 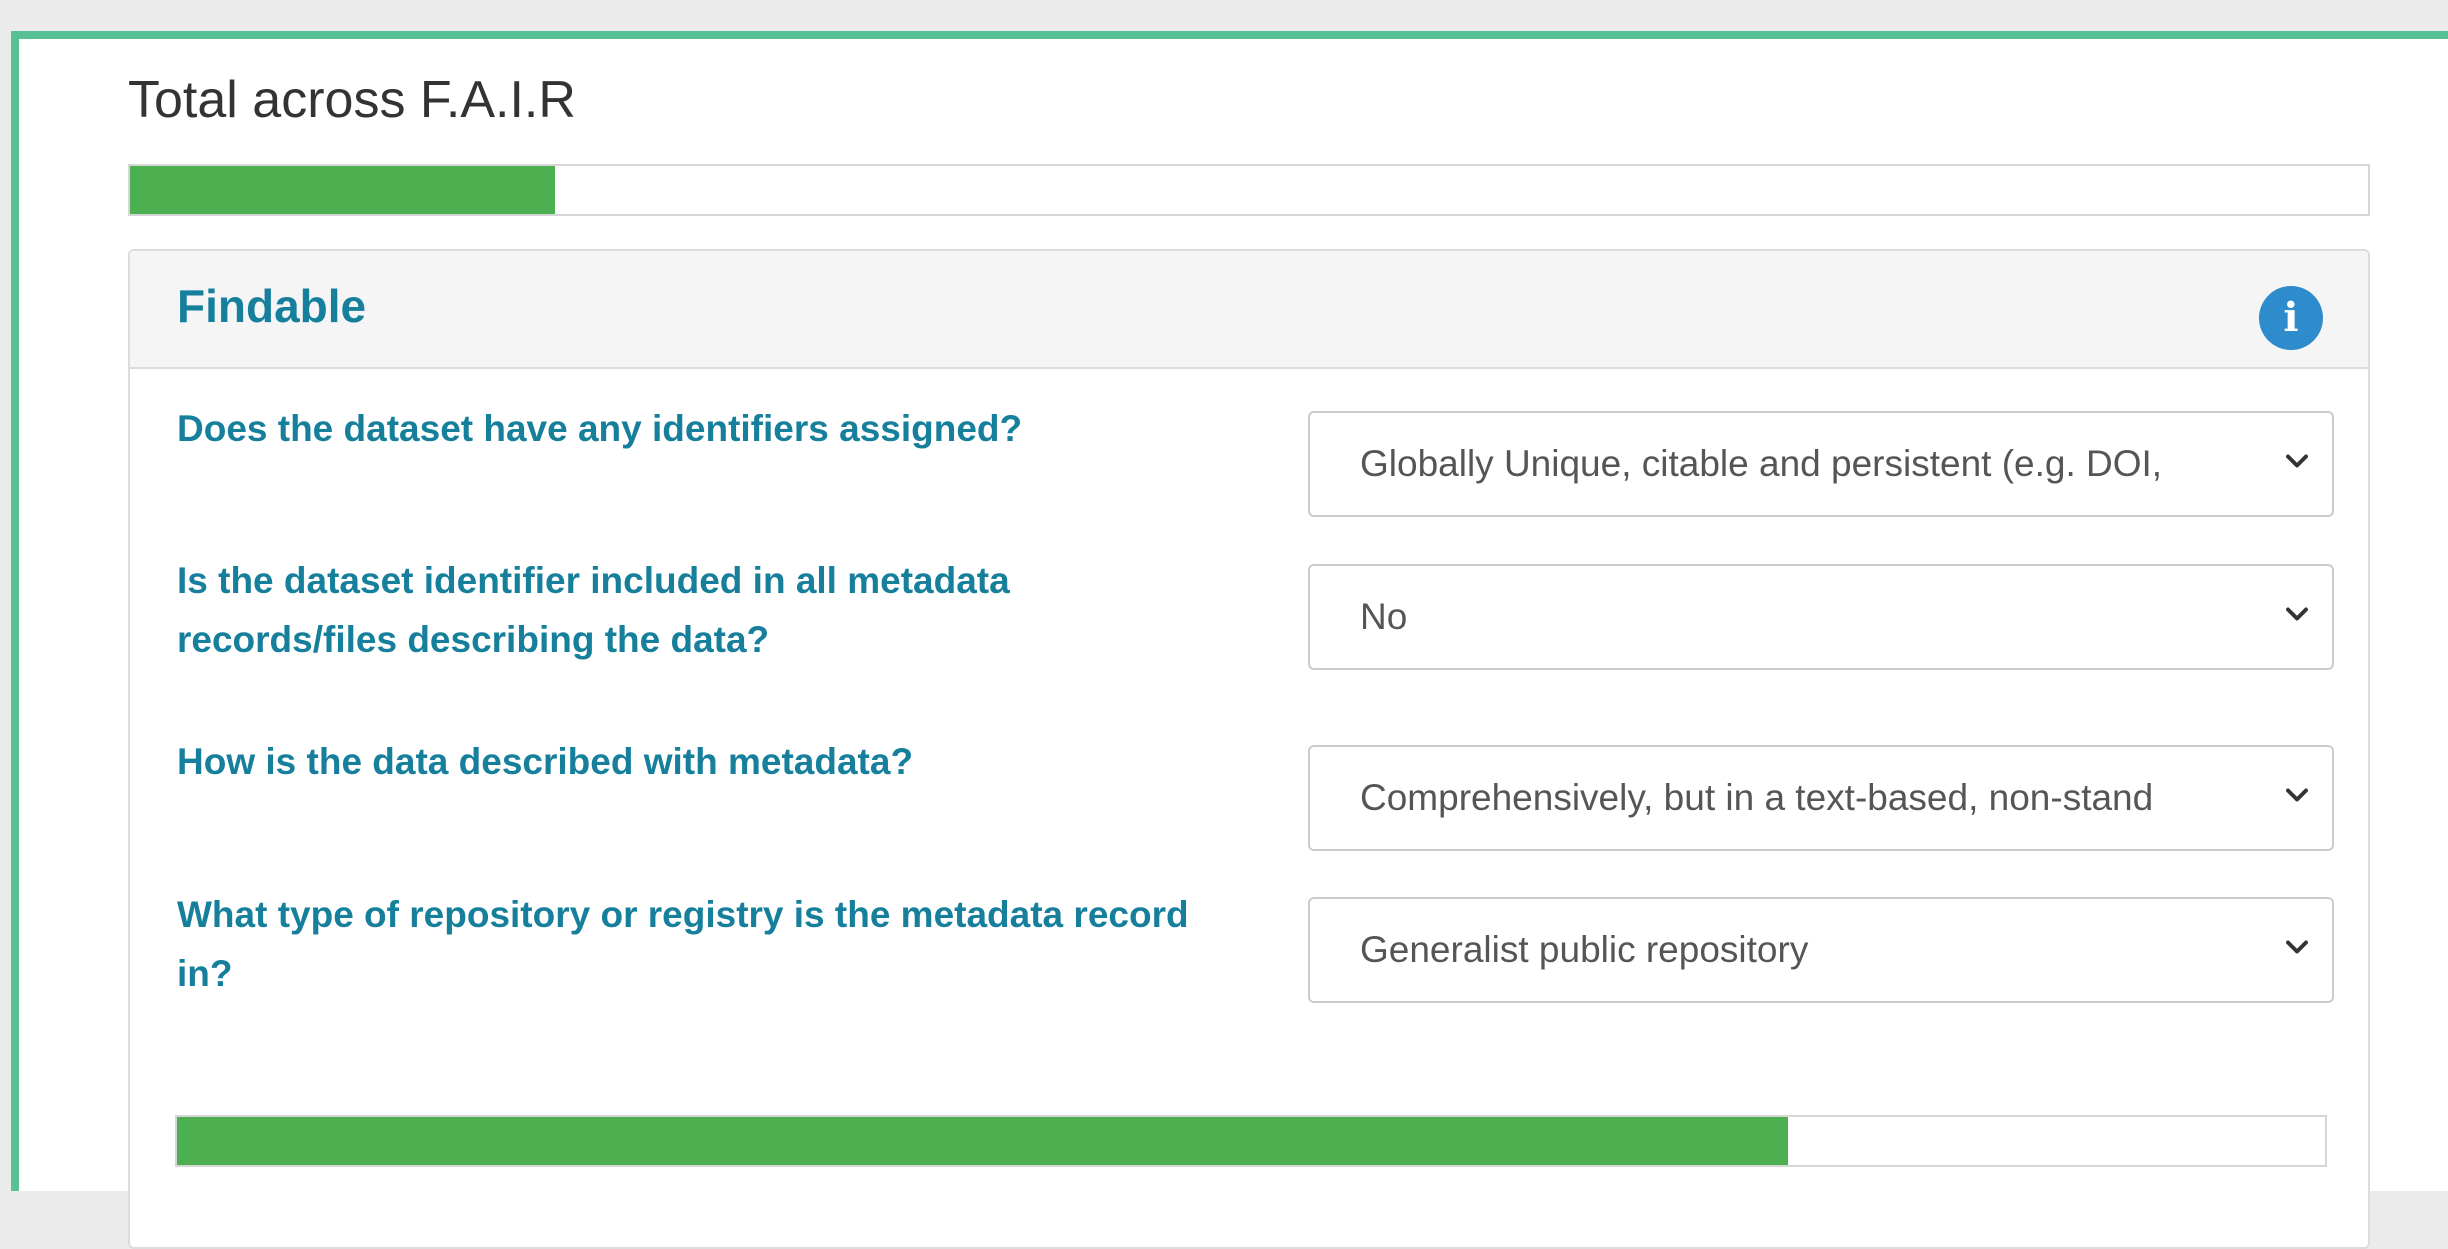 I want to click on total-title: Total across F.A.I.R, so click(x=352, y=100).